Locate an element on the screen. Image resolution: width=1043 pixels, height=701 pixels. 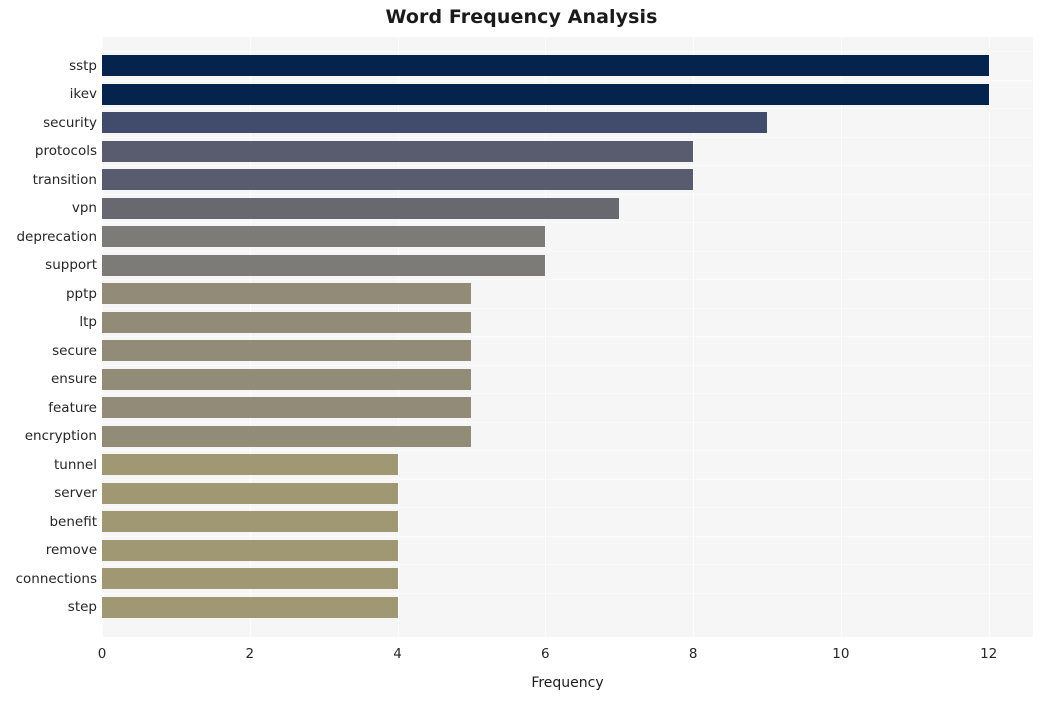
y-tick-label-feature: feature is located at coordinates (72, 407).